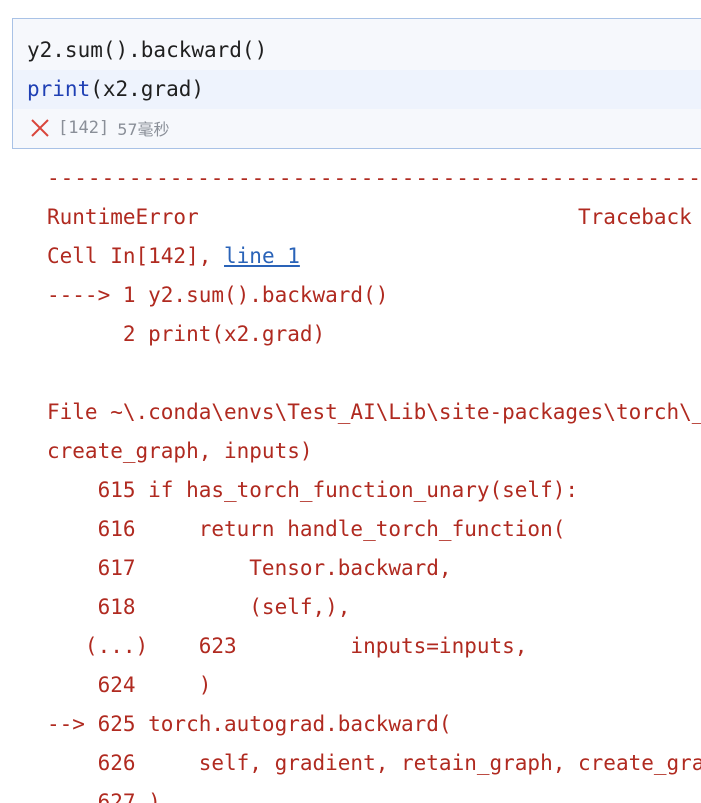 This screenshot has height=803, width=701. I want to click on traceback-line: 615 if has_torch_function_unary(self):, so click(313, 490).